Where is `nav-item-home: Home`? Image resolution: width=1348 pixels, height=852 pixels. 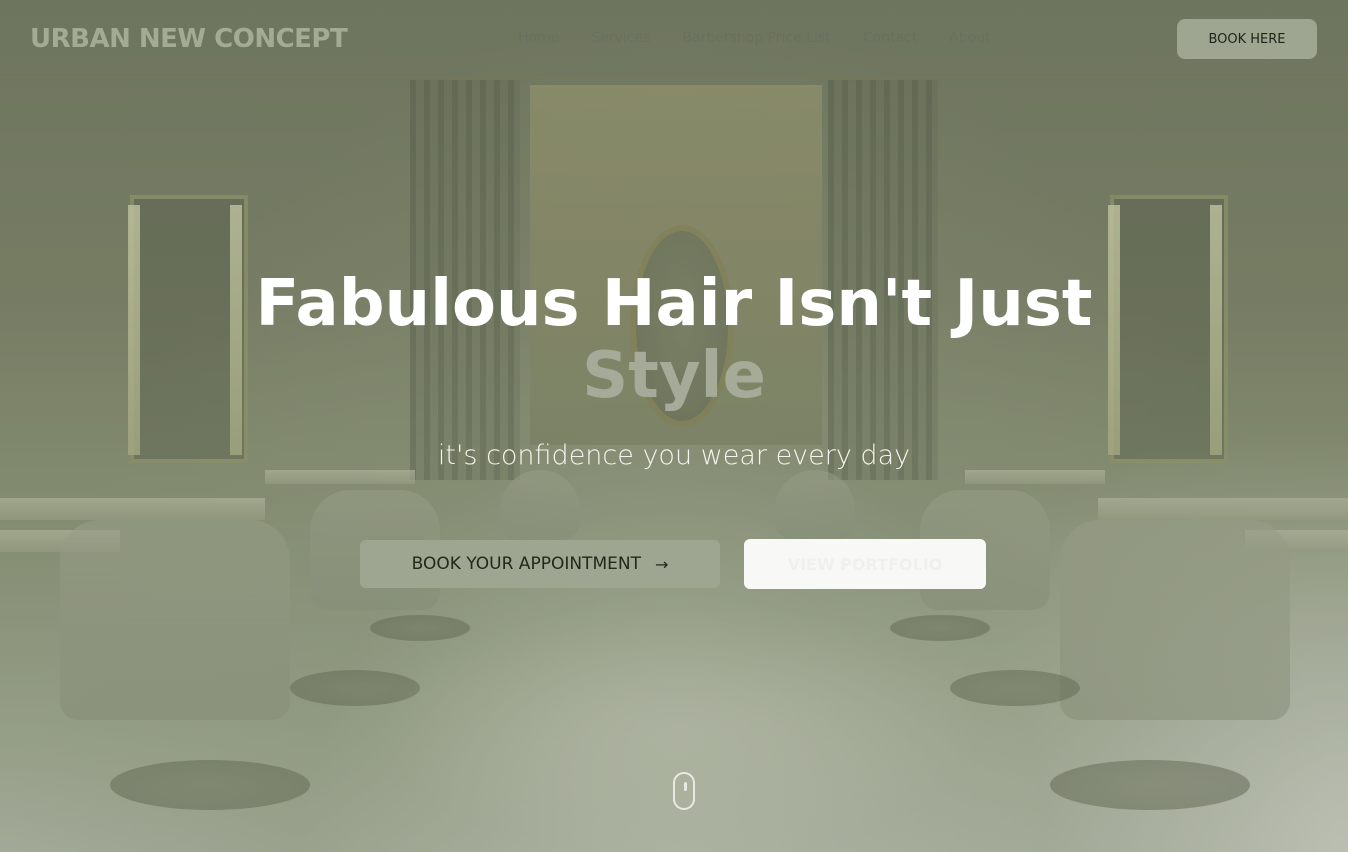 nav-item-home: Home is located at coordinates (538, 38).